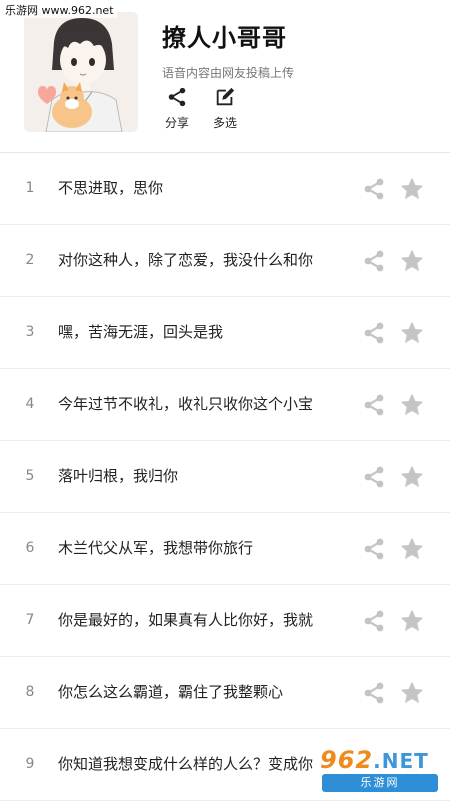  What do you see at coordinates (201, 108) in the screenshot?
I see `album-actions: 分享 多选` at bounding box center [201, 108].